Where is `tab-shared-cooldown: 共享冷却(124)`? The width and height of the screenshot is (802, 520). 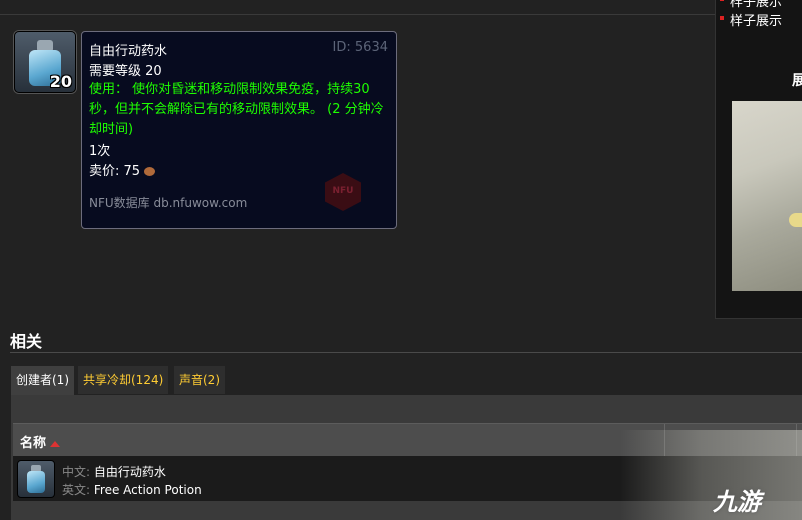
tab-shared-cooldown: 共享冷却(124) is located at coordinates (123, 380).